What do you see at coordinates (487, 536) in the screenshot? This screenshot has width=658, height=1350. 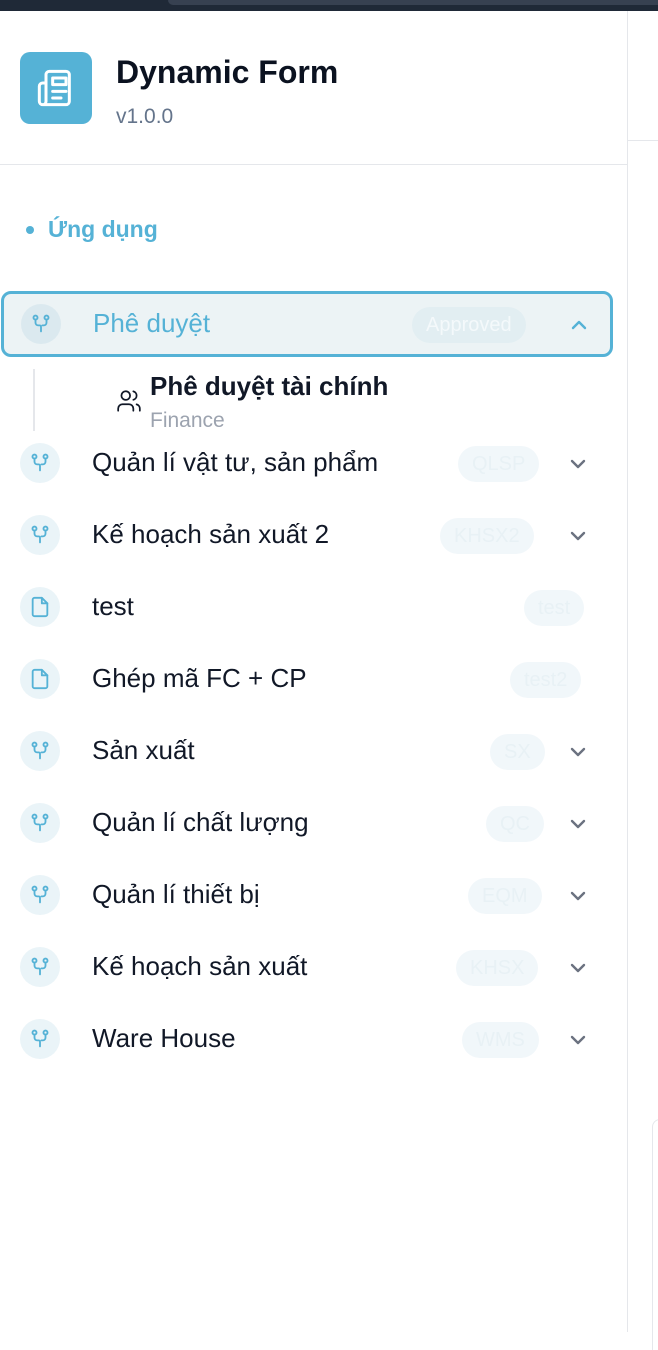 I see `nav-item-badge: KHSX2` at bounding box center [487, 536].